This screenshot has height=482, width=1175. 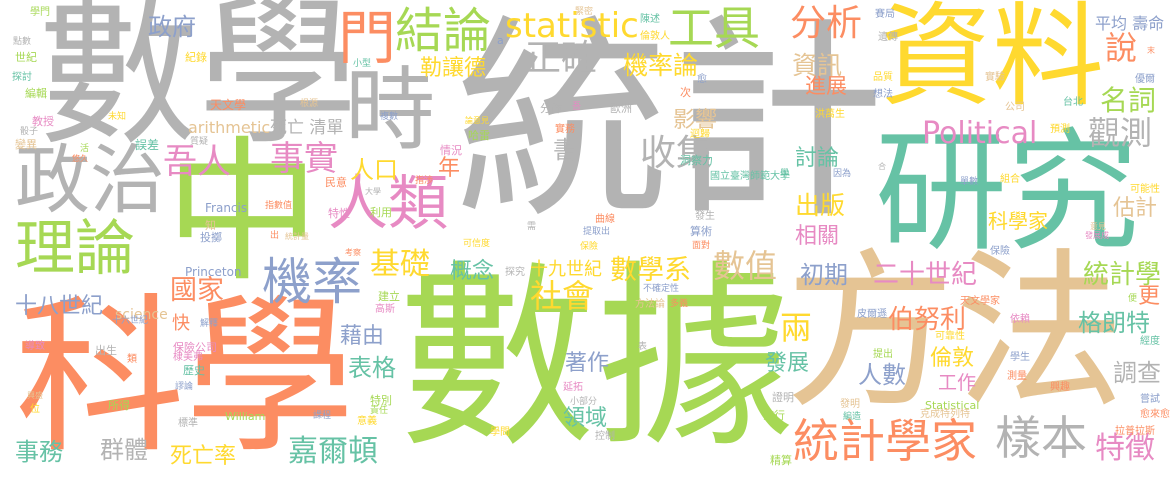 I want to click on word: 台北, so click(x=1073, y=102).